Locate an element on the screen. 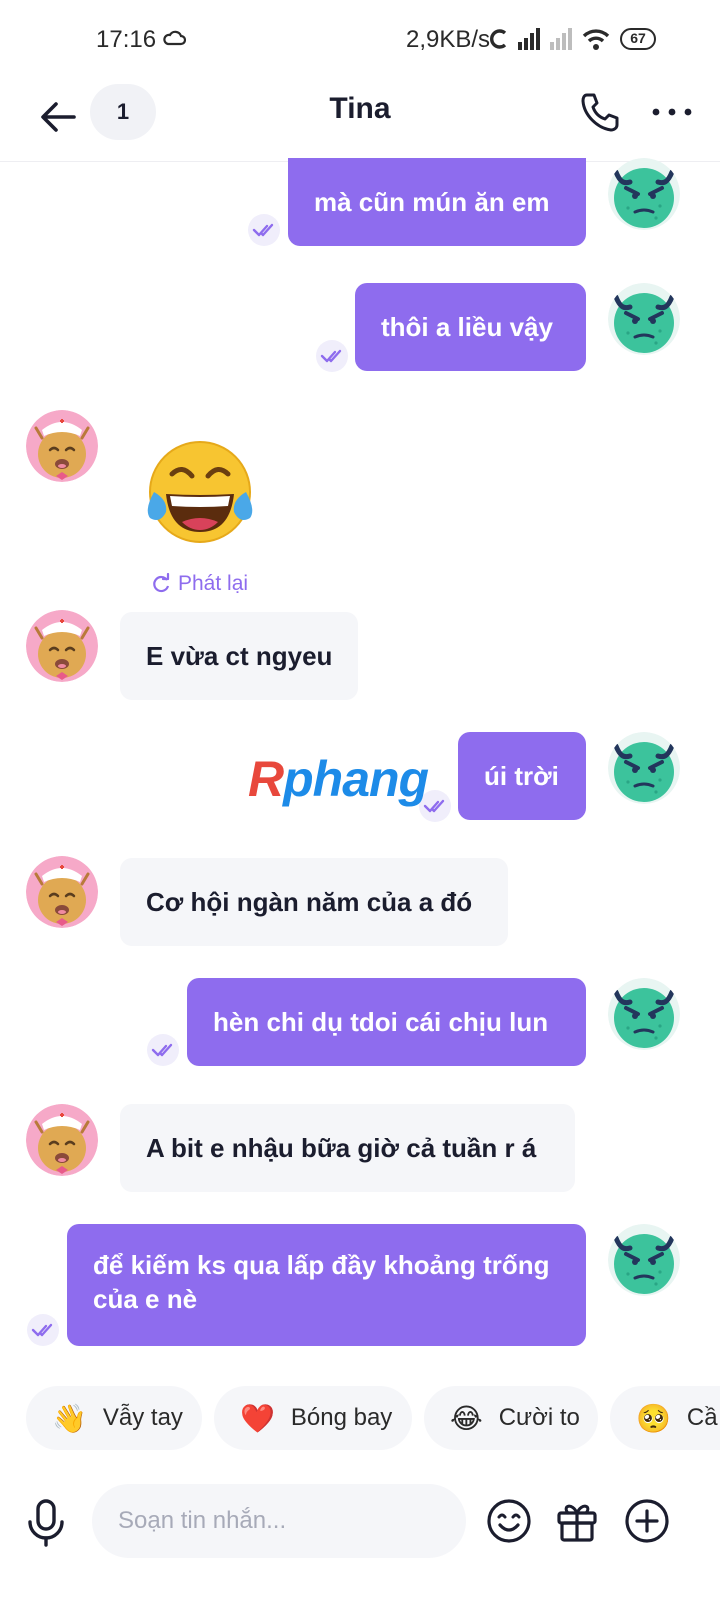 The height and width of the screenshot is (1600, 720). status-bar: 17:16 2,9KB/s 67 is located at coordinates (360, 40).